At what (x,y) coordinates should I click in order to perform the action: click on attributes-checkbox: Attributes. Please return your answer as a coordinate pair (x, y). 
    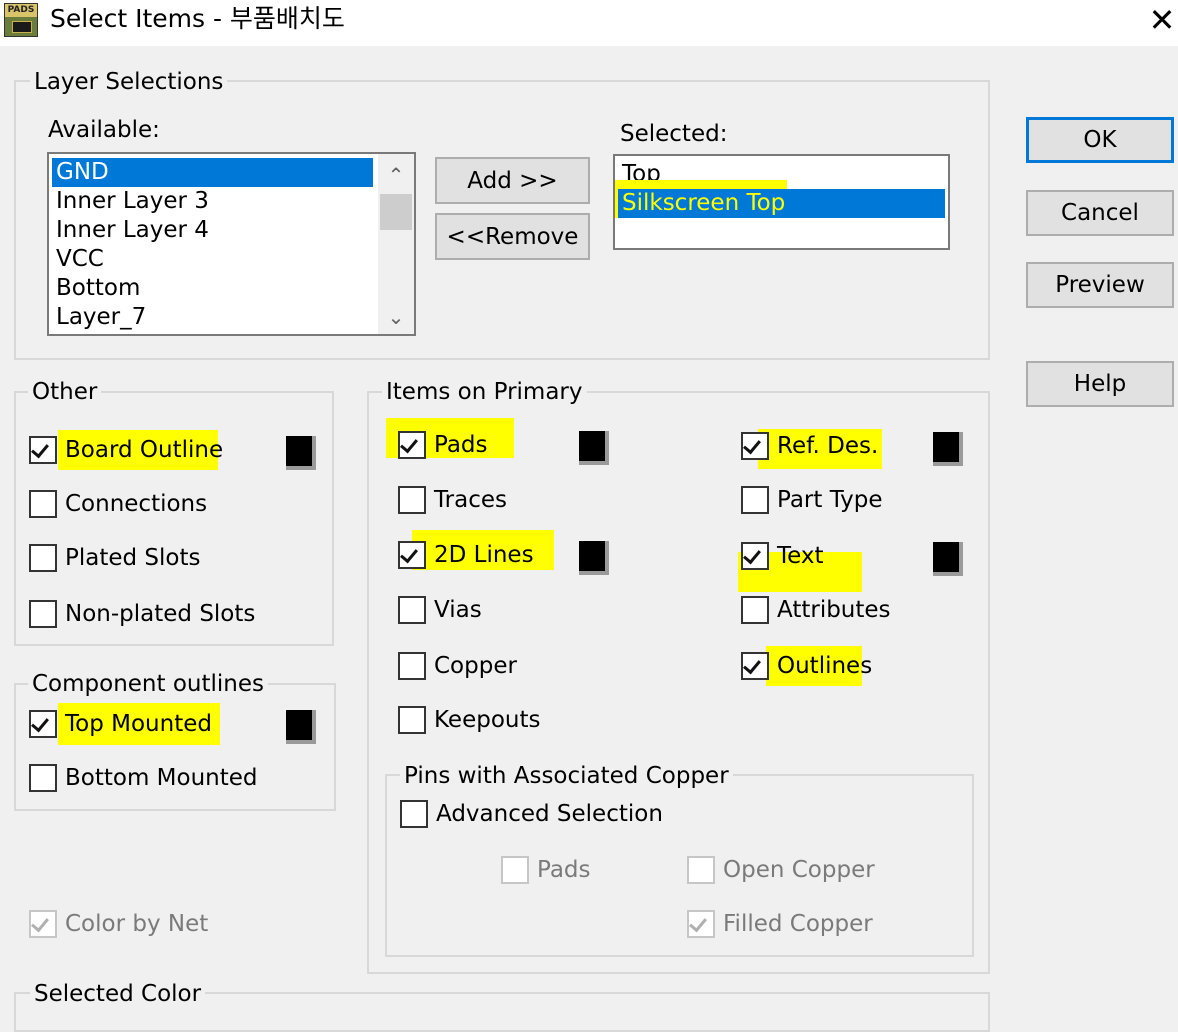
    Looking at the image, I should click on (831, 611).